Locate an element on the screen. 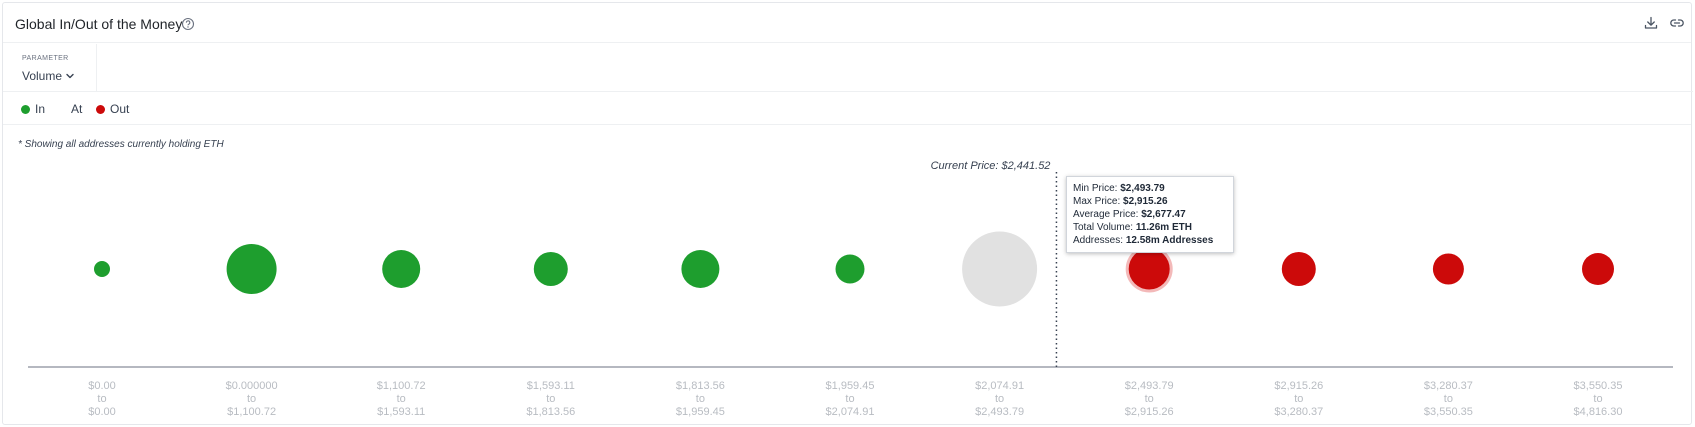 The width and height of the screenshot is (1695, 427). range-low-label: $1,593.11 is located at coordinates (551, 386).